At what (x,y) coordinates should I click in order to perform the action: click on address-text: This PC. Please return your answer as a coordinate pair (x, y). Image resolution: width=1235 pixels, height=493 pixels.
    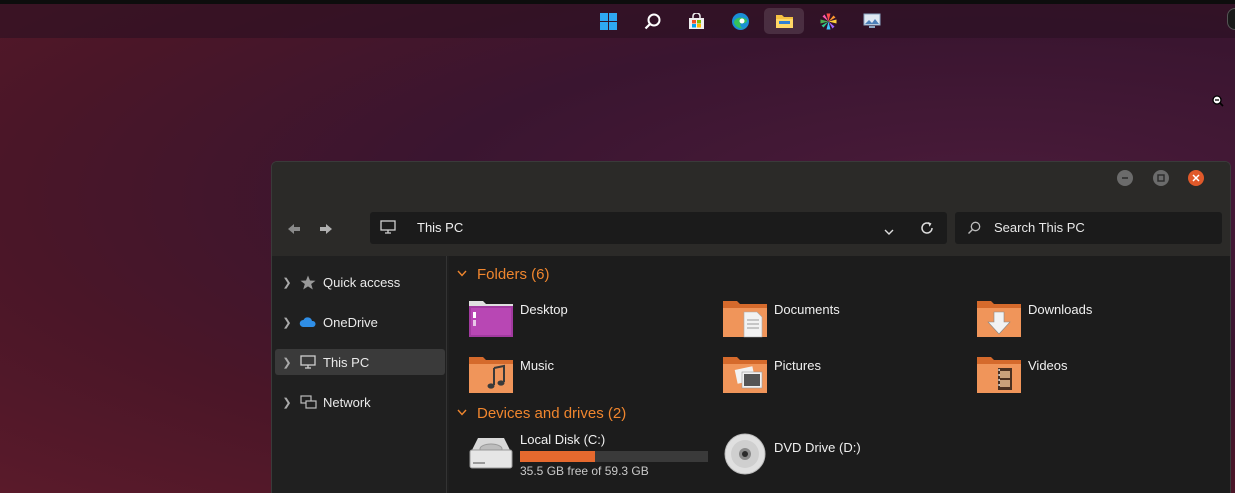
    Looking at the image, I should click on (440, 227).